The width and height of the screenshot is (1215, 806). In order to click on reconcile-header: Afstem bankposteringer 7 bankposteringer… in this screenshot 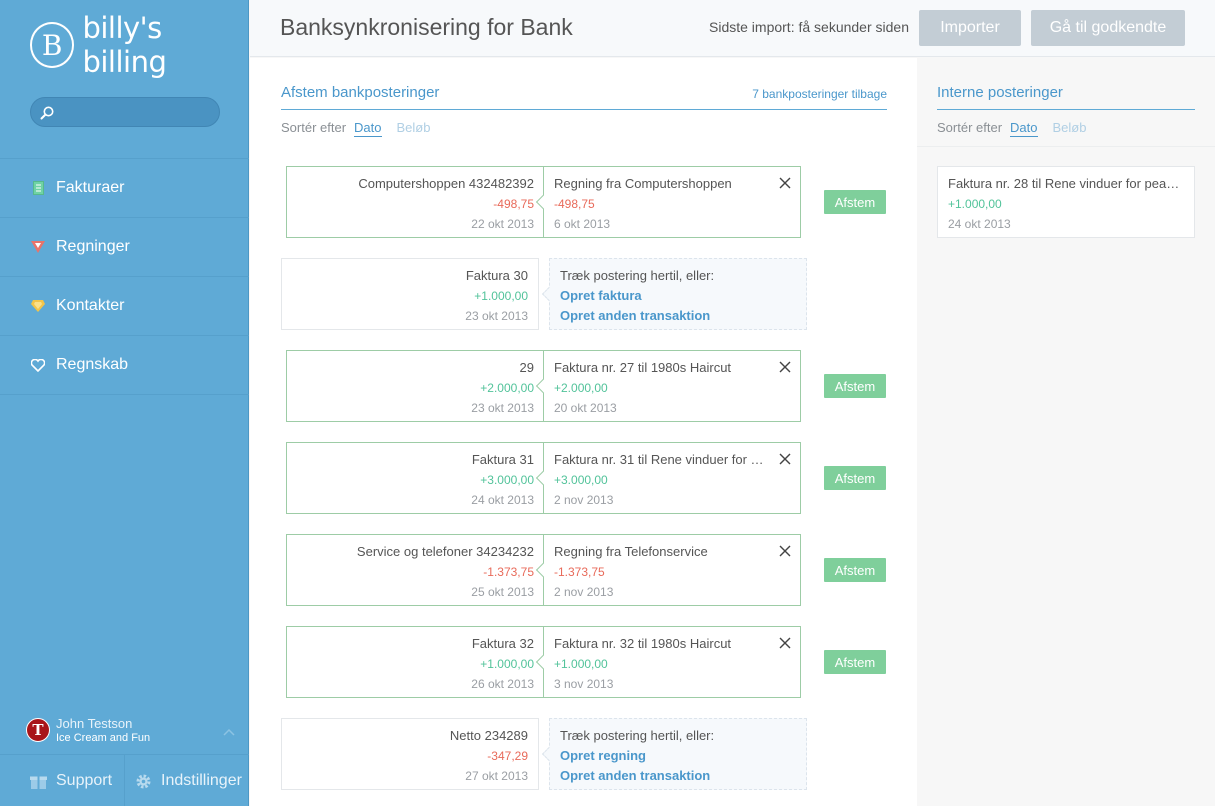, I will do `click(584, 97)`.